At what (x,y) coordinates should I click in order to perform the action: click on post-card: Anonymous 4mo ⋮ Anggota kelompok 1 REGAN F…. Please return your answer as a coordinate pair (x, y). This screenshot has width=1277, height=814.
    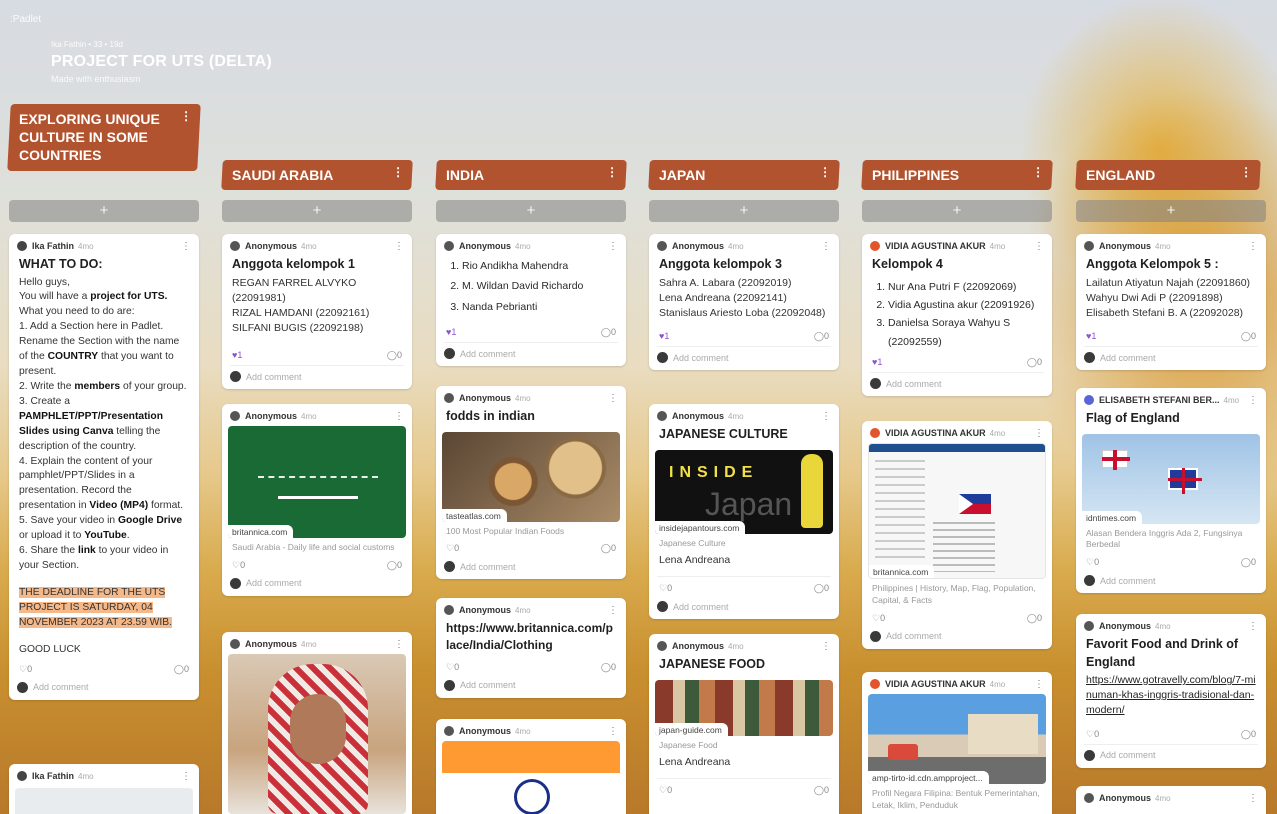
    Looking at the image, I should click on (317, 312).